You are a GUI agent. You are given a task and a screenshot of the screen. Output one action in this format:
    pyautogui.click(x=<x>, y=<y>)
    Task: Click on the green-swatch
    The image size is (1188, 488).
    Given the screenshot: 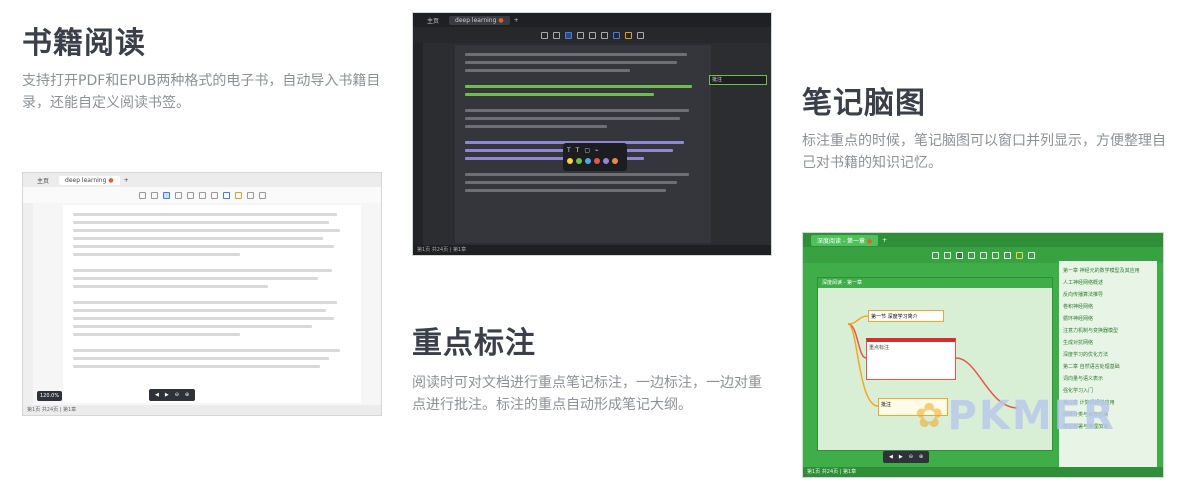 What is the action you would take?
    pyautogui.click(x=579, y=161)
    